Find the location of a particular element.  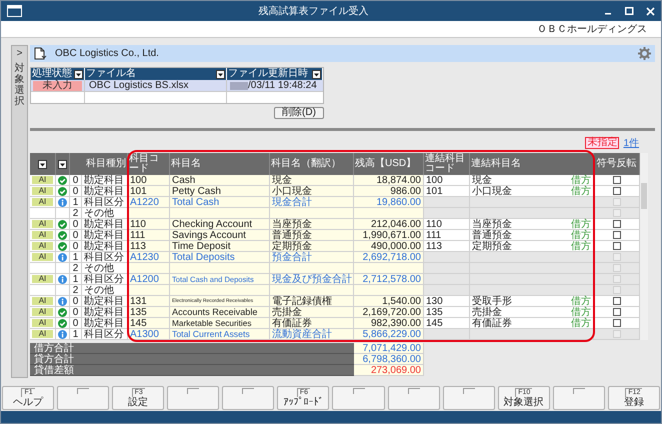

table-cell: 受取手形 is located at coordinates (492, 301).